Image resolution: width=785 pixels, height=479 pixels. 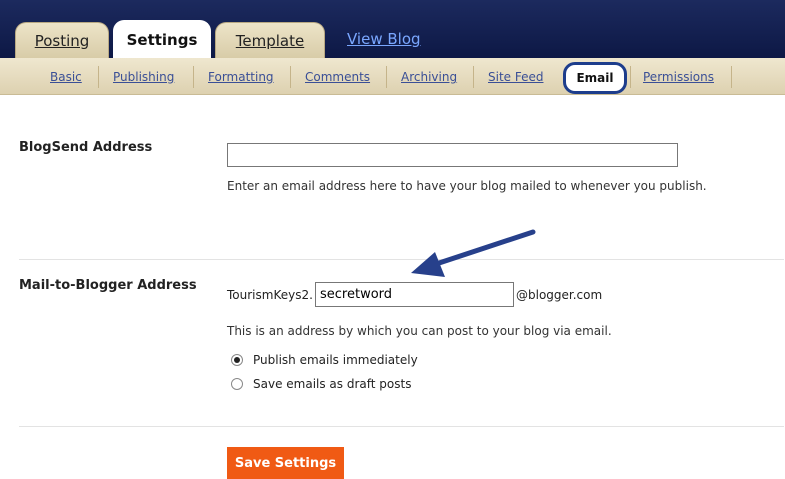 I want to click on subnav-archiving: Archiving, so click(x=429, y=77).